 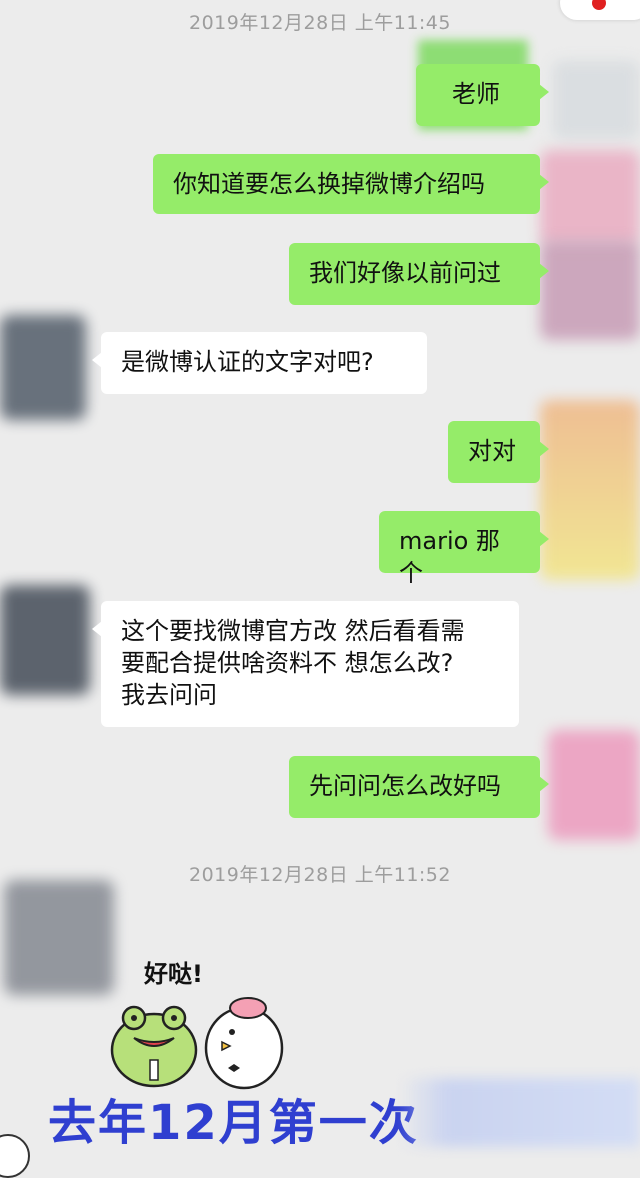 What do you see at coordinates (287, 663) in the screenshot?
I see `message-text-line: 要配合提供啥资料不 想怎么改?` at bounding box center [287, 663].